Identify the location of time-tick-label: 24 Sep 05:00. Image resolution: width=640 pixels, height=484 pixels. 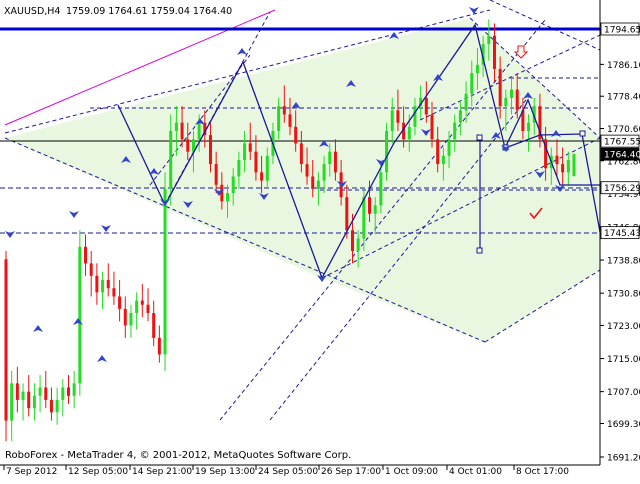
(288, 472).